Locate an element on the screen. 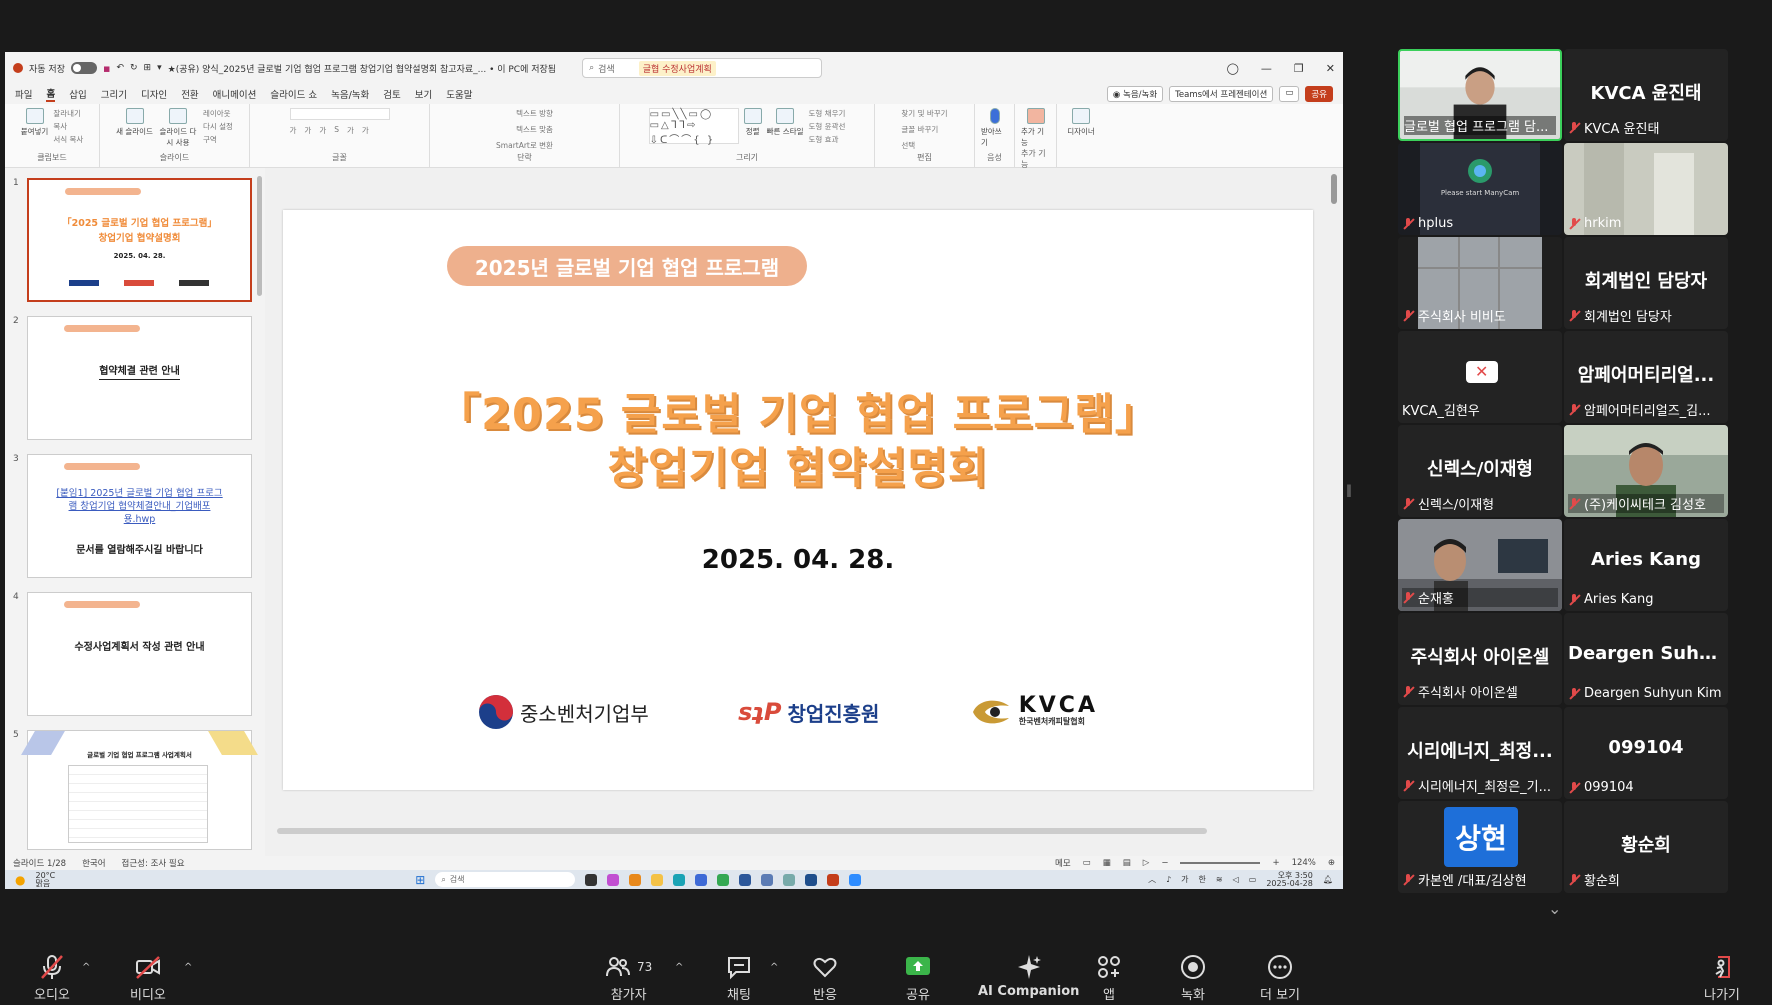 Image resolution: width=1772 pixels, height=1005 pixels. font-color-button: 가 is located at coordinates (350, 130).